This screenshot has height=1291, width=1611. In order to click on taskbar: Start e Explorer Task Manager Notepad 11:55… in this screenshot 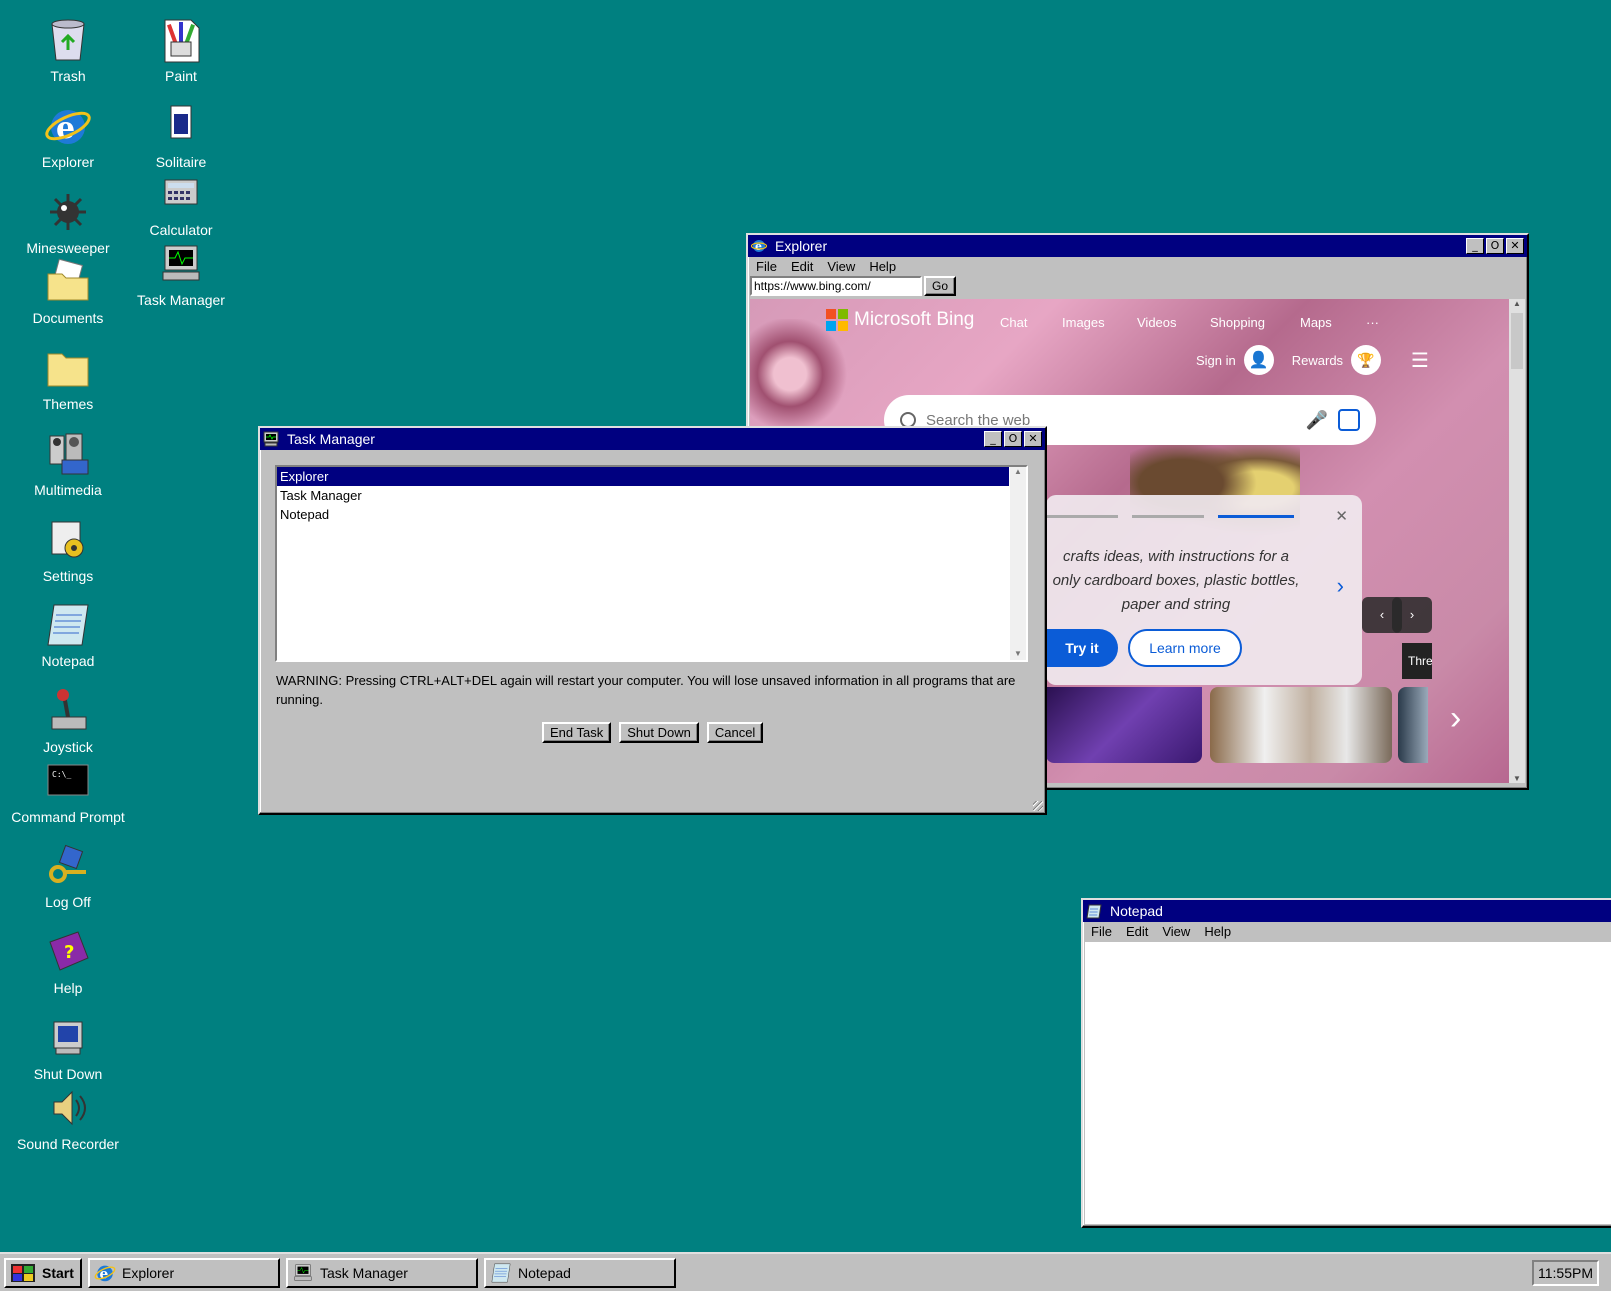, I will do `click(805, 1271)`.